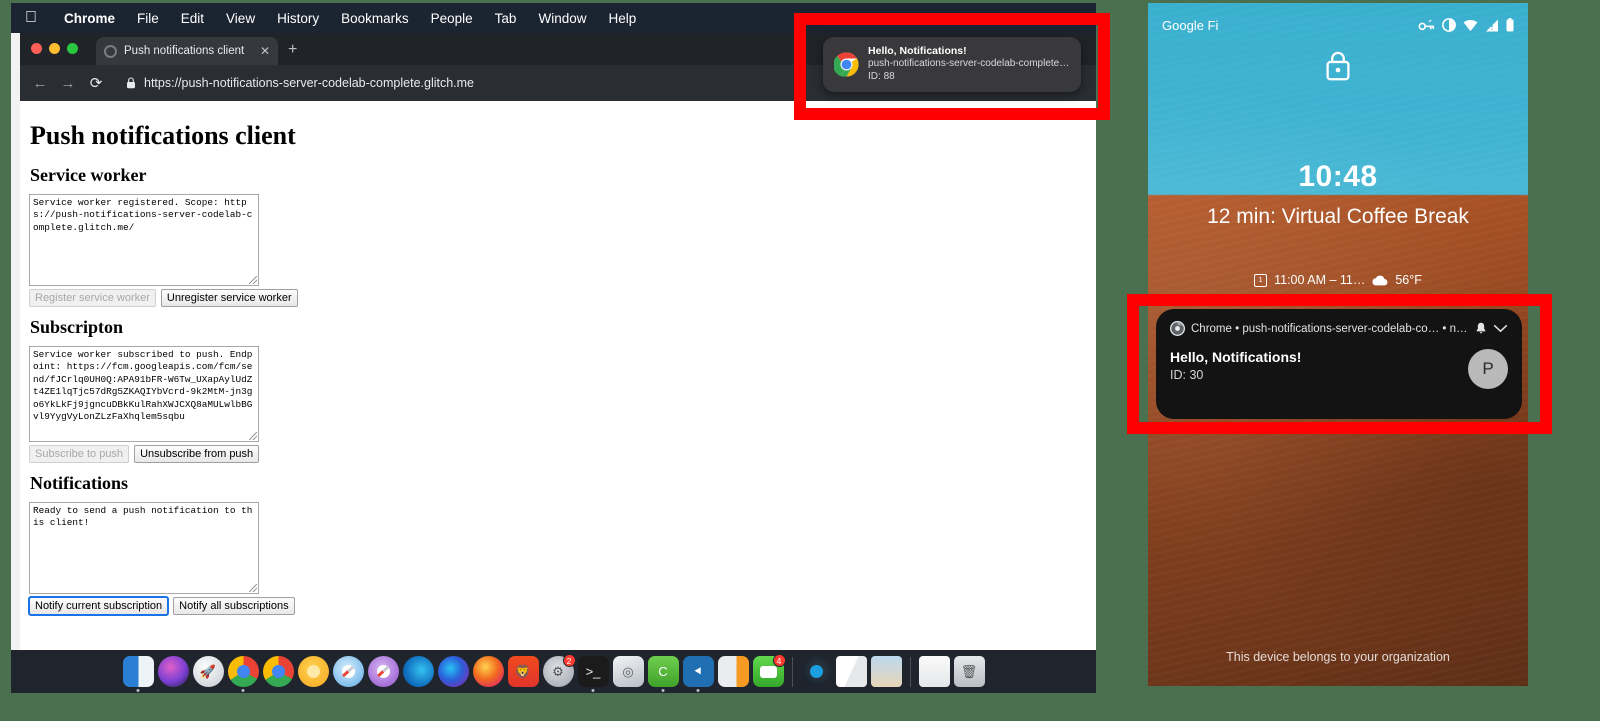 The image size is (1600, 721). I want to click on numbers-icon, so click(733, 671).